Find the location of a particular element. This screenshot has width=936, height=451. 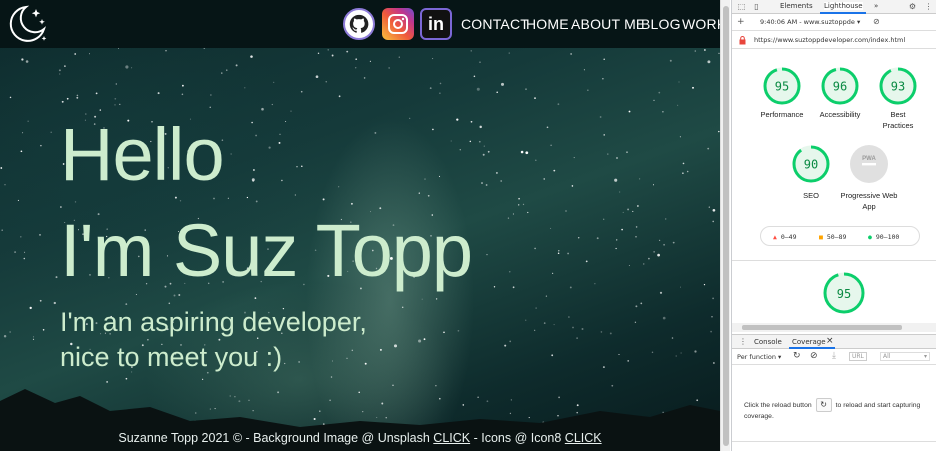

nav-home: HOME is located at coordinates (547, 24).